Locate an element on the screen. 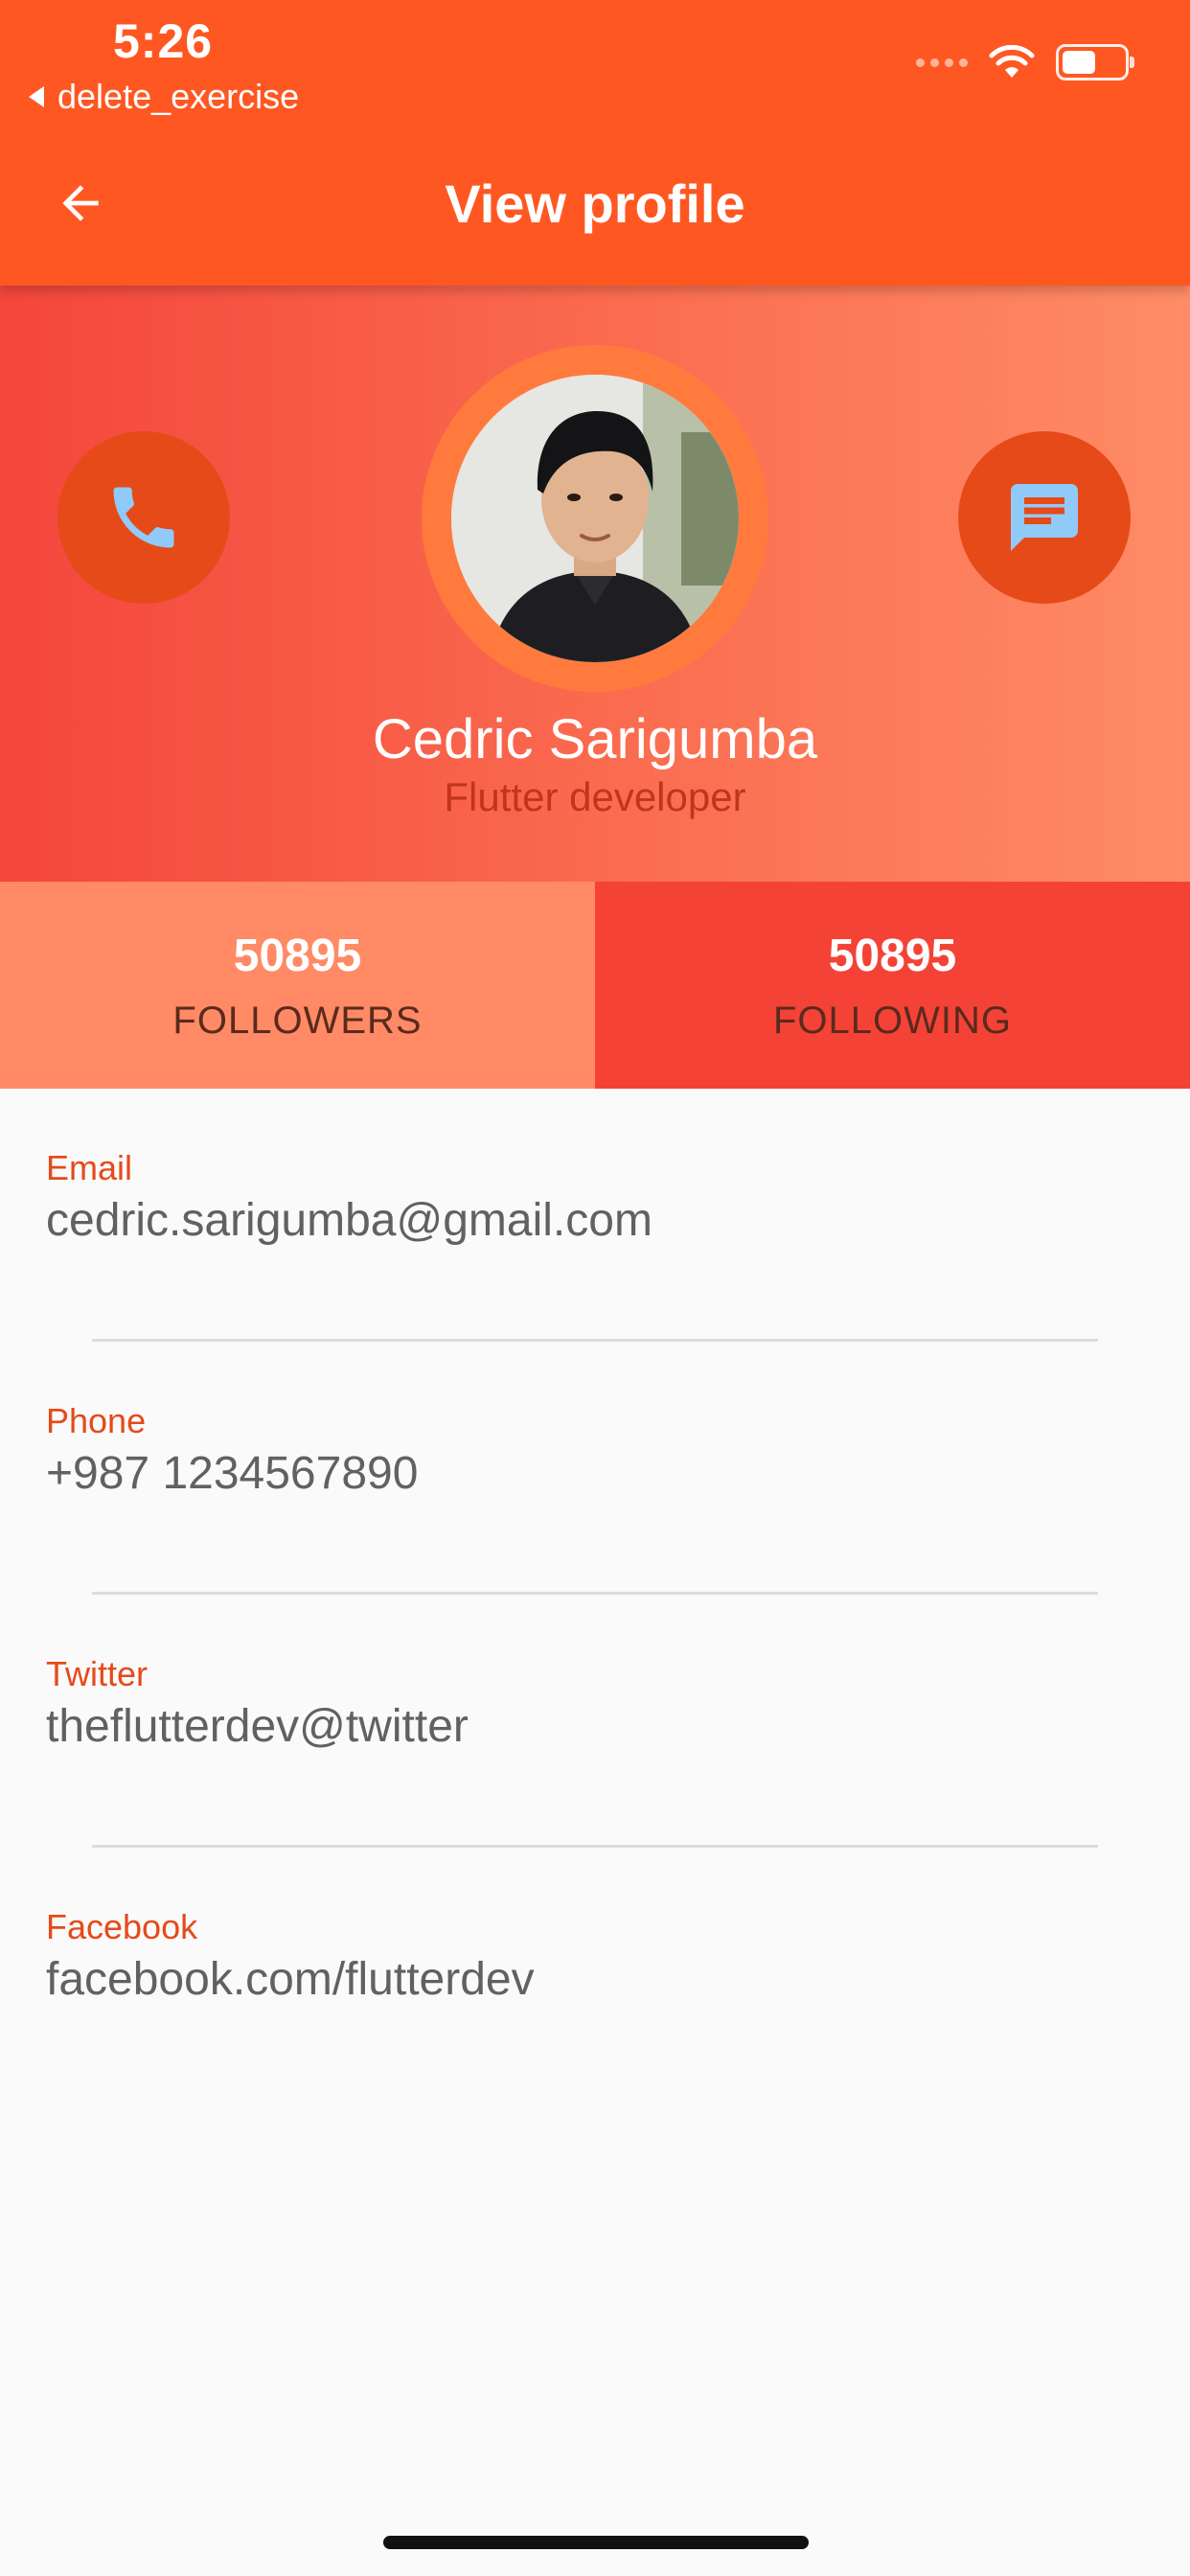 The height and width of the screenshot is (2576, 1190). avatar is located at coordinates (595, 518).